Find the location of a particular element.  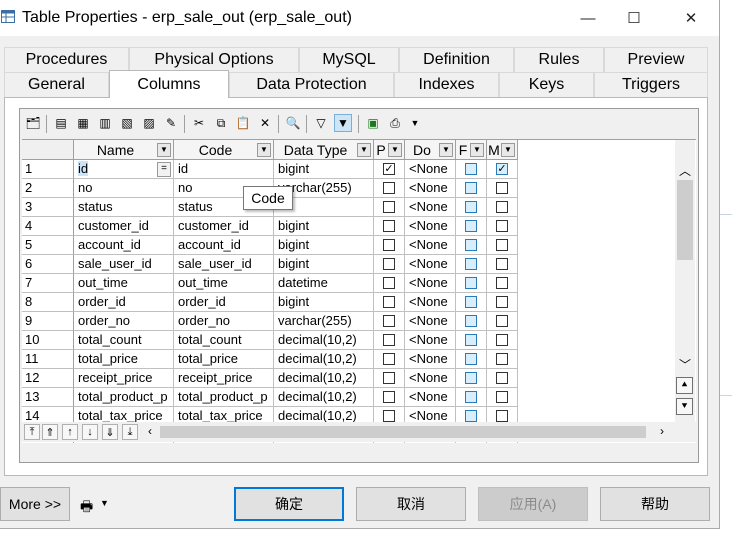

table-row: 5 account_id account_id bigint <None is located at coordinates (348, 245).